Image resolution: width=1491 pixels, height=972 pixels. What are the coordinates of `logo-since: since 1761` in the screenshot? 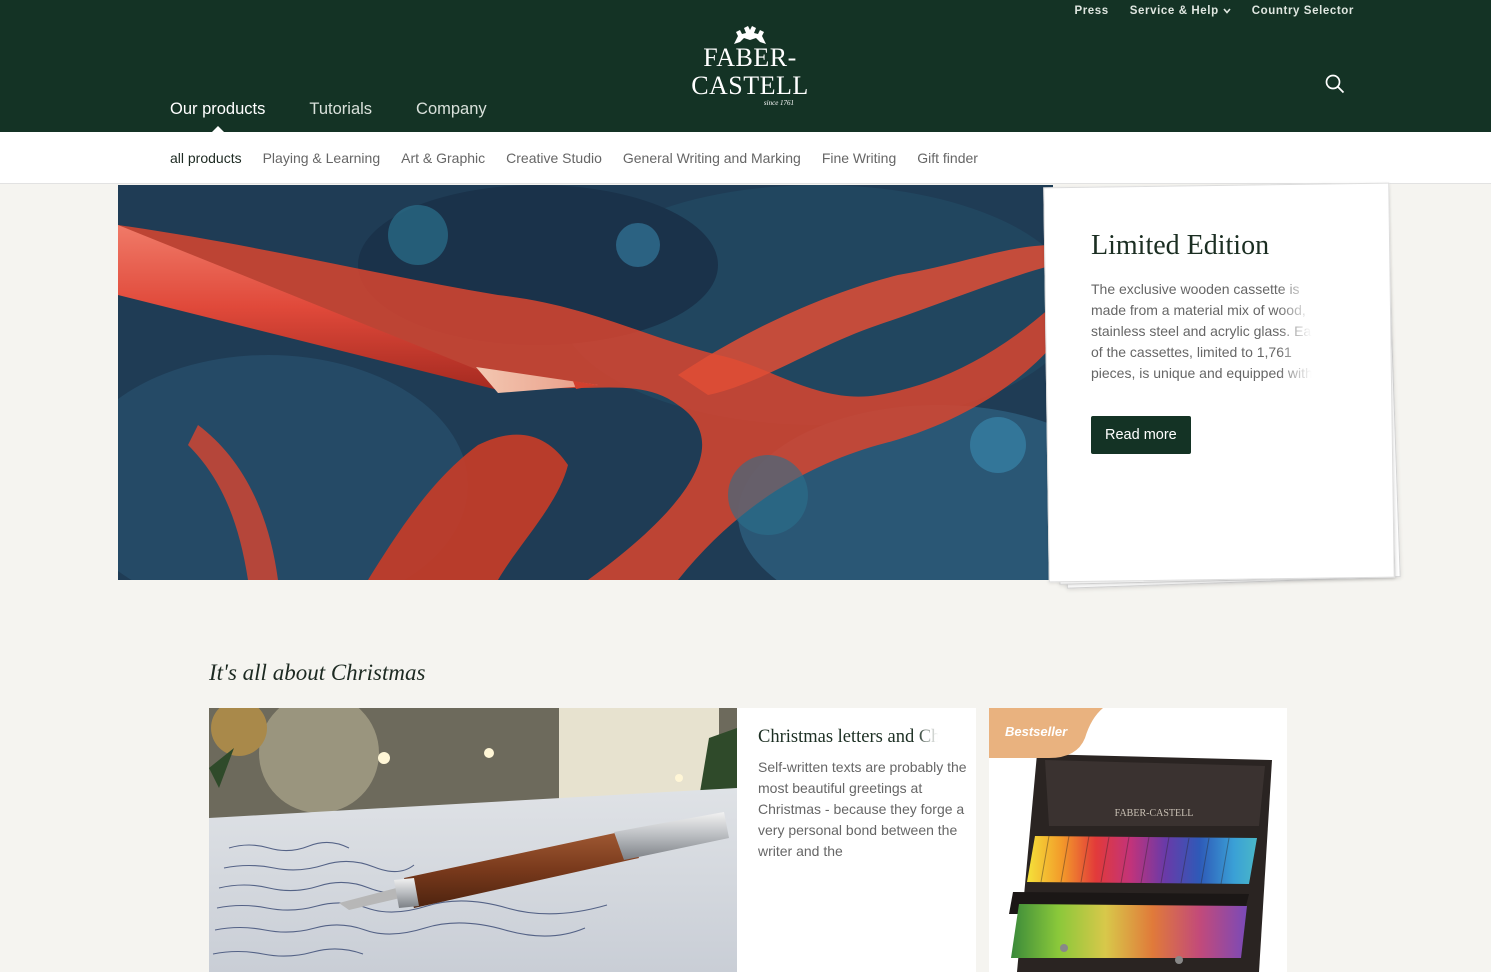 It's located at (779, 103).